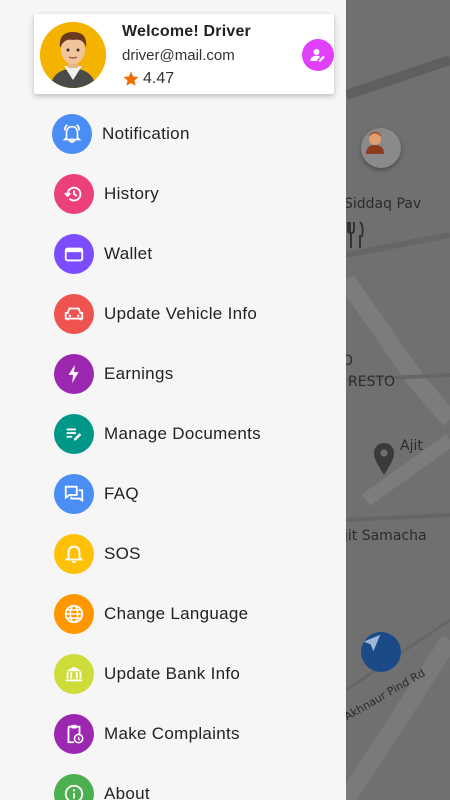  Describe the element at coordinates (173, 494) in the screenshot. I see `menu-item-faq: FAQ` at that location.